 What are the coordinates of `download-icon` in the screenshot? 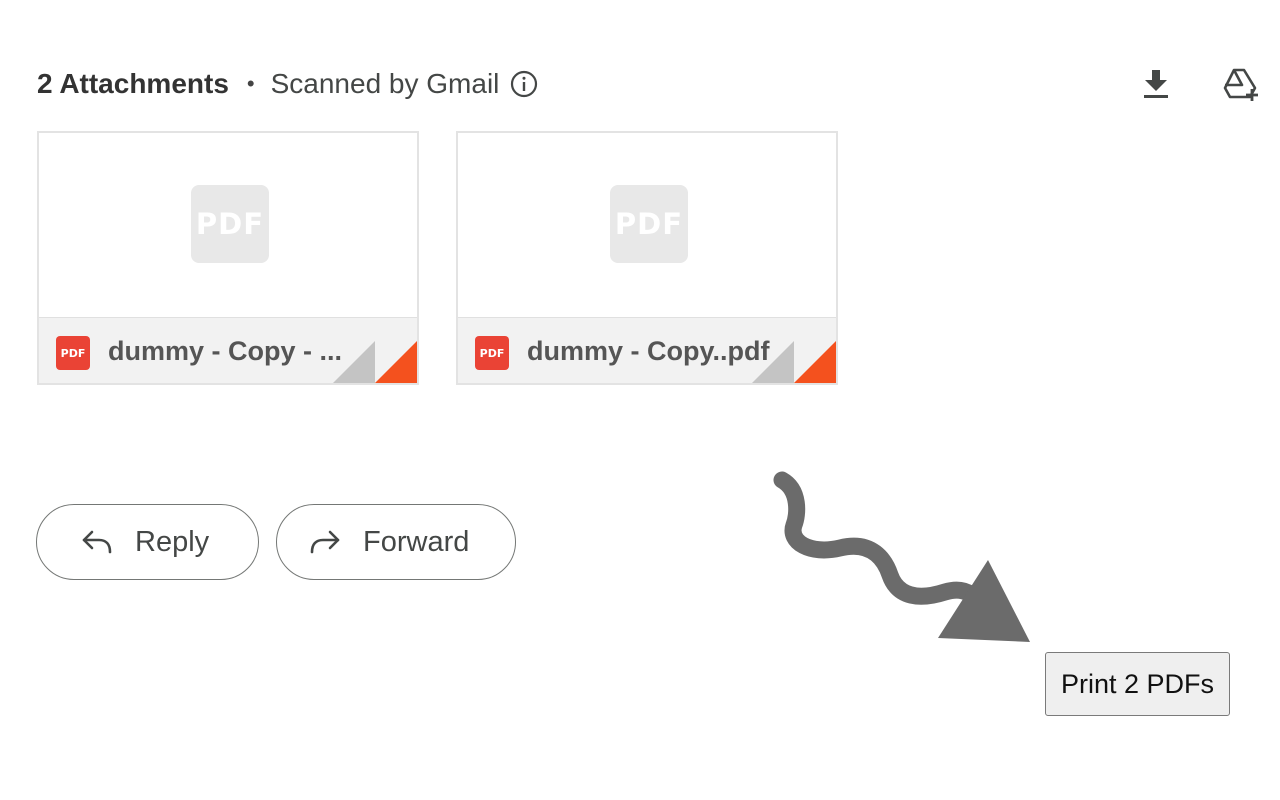 It's located at (1156, 84).